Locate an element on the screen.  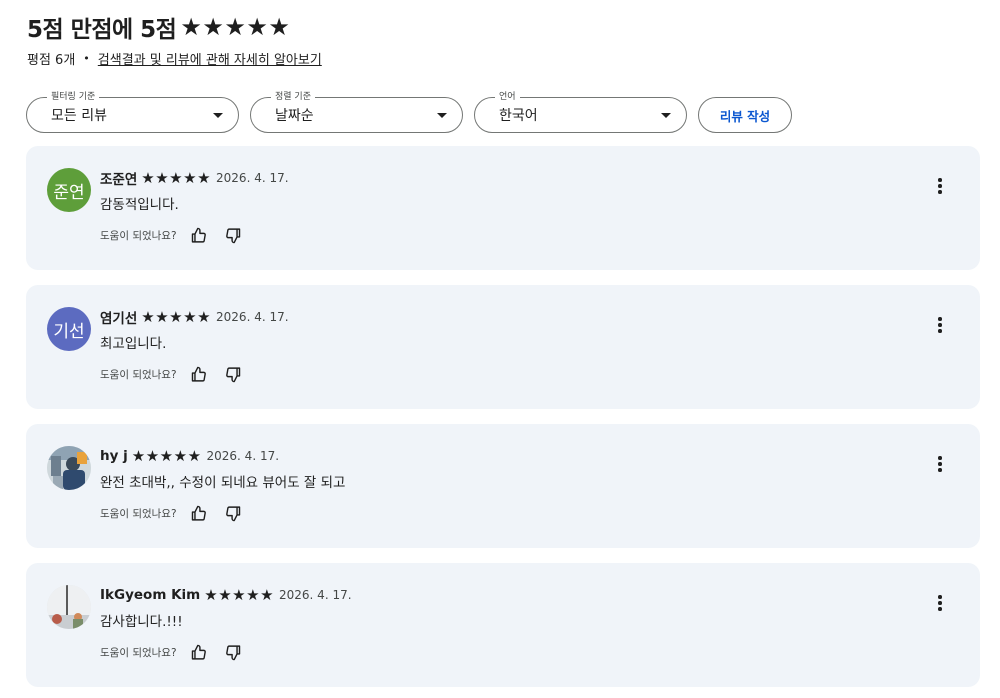
rating-heading: 5점 만점에 5점 is located at coordinates (102, 30).